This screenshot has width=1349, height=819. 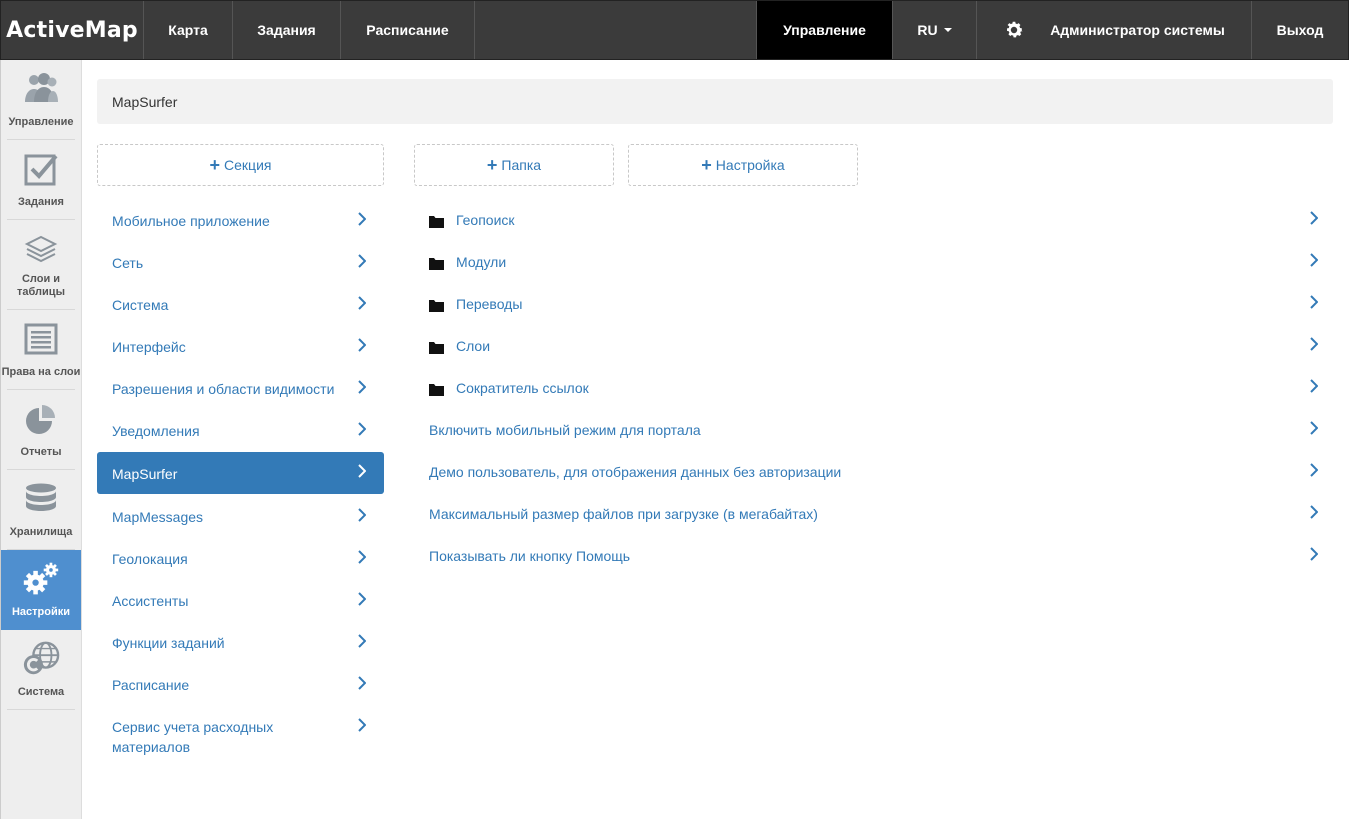 I want to click on nav-tasks: Задания, so click(x=287, y=30).